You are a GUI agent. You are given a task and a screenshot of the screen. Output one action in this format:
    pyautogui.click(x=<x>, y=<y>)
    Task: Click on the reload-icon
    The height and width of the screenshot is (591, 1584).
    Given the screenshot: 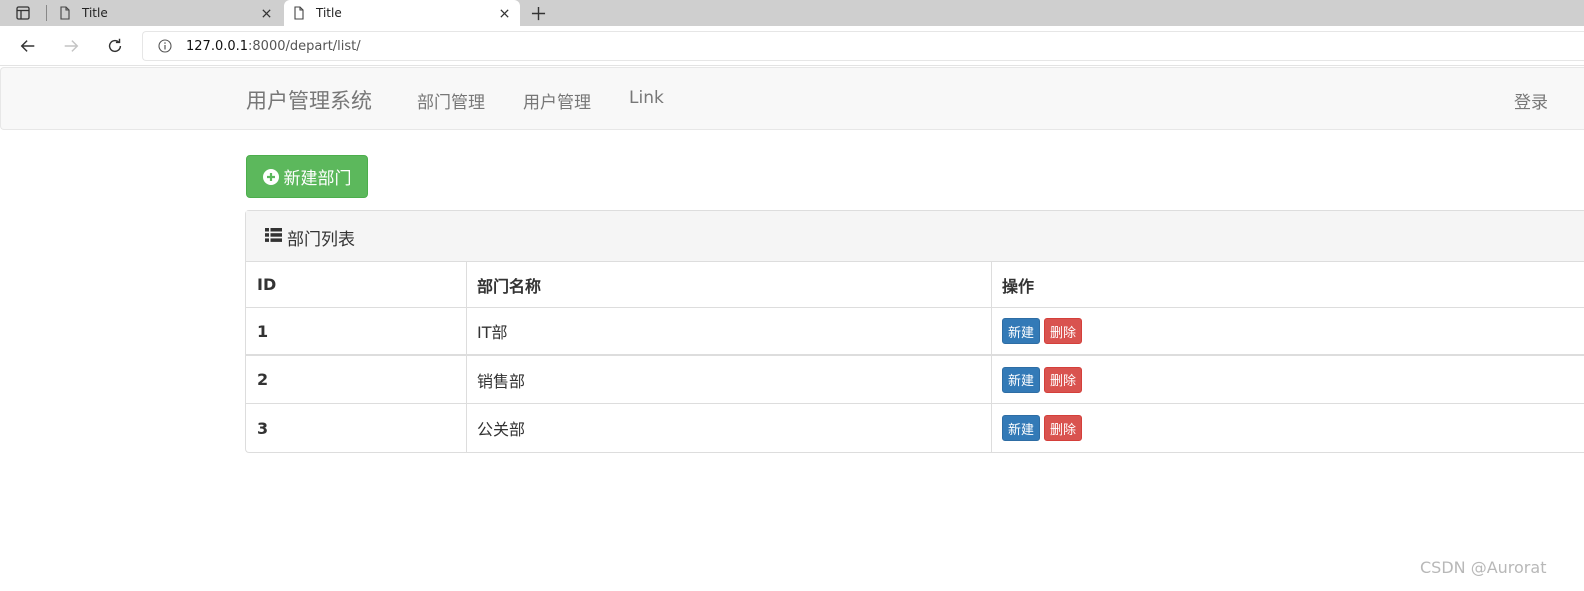 What is the action you would take?
    pyautogui.click(x=115, y=45)
    